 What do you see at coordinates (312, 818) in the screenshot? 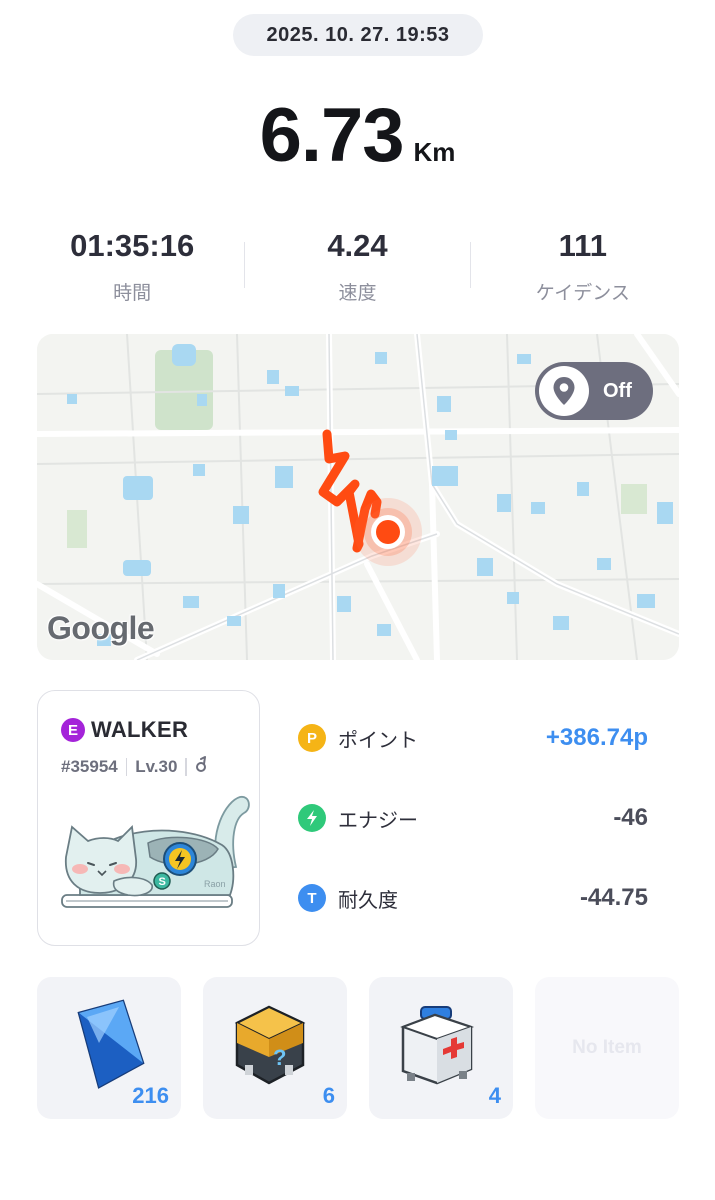
I see `energy-icon` at bounding box center [312, 818].